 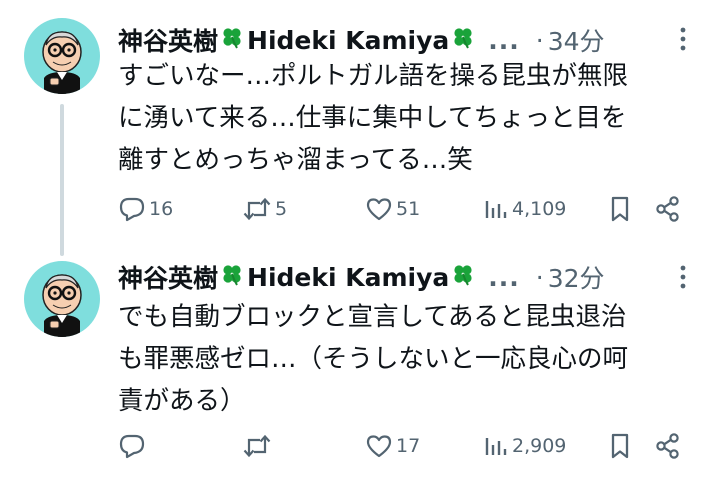 I want to click on like-count: 51, so click(x=408, y=209).